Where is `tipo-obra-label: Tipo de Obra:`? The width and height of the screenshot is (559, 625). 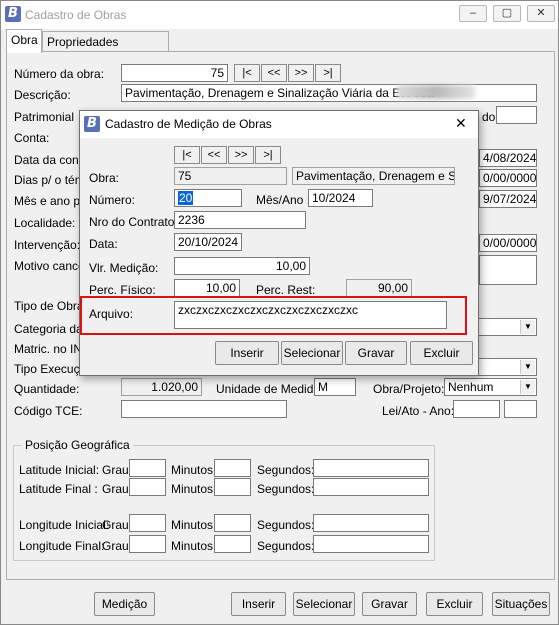 tipo-obra-label: Tipo de Obra: is located at coordinates (50, 306).